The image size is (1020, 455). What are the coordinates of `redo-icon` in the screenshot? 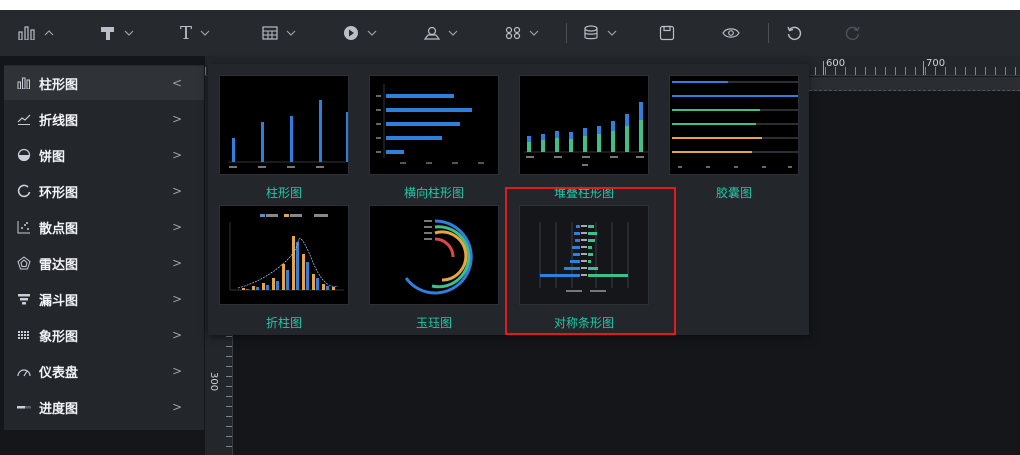 It's located at (853, 33).